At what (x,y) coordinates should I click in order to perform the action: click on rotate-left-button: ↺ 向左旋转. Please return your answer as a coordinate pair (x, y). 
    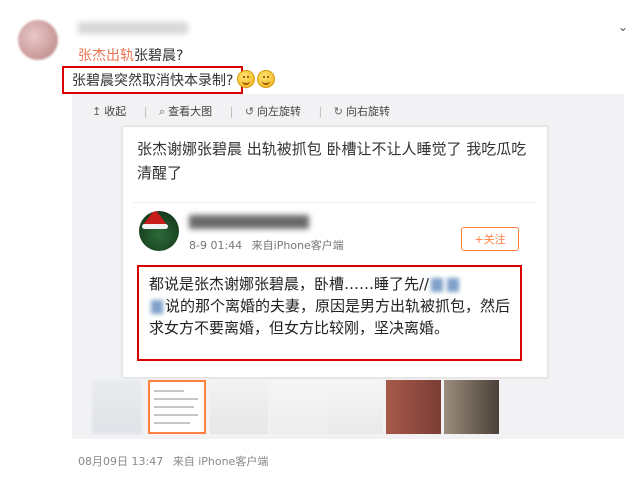
    Looking at the image, I should click on (273, 111).